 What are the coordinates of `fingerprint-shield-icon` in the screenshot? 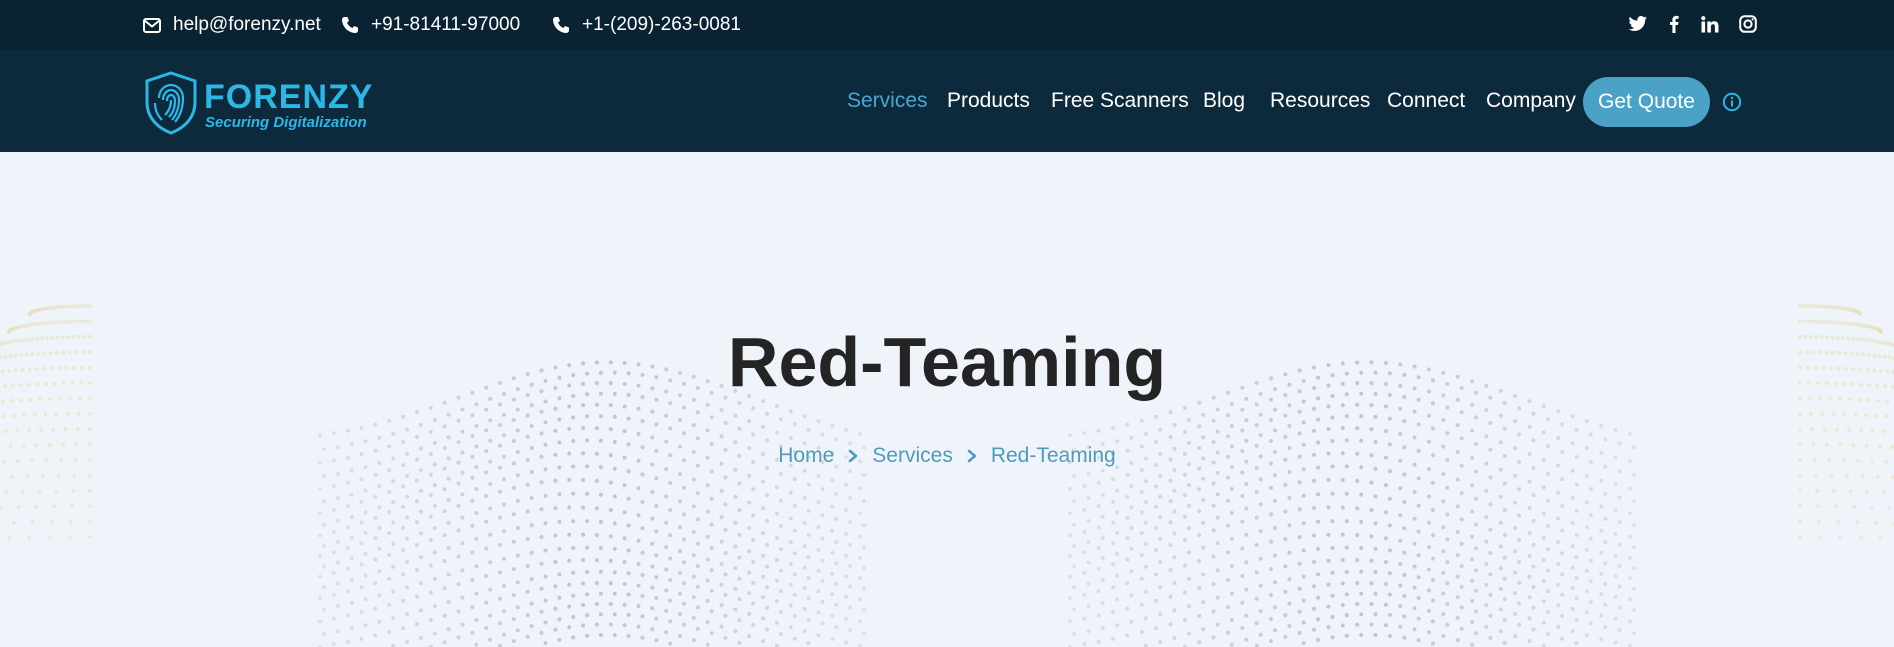 It's located at (171, 103).